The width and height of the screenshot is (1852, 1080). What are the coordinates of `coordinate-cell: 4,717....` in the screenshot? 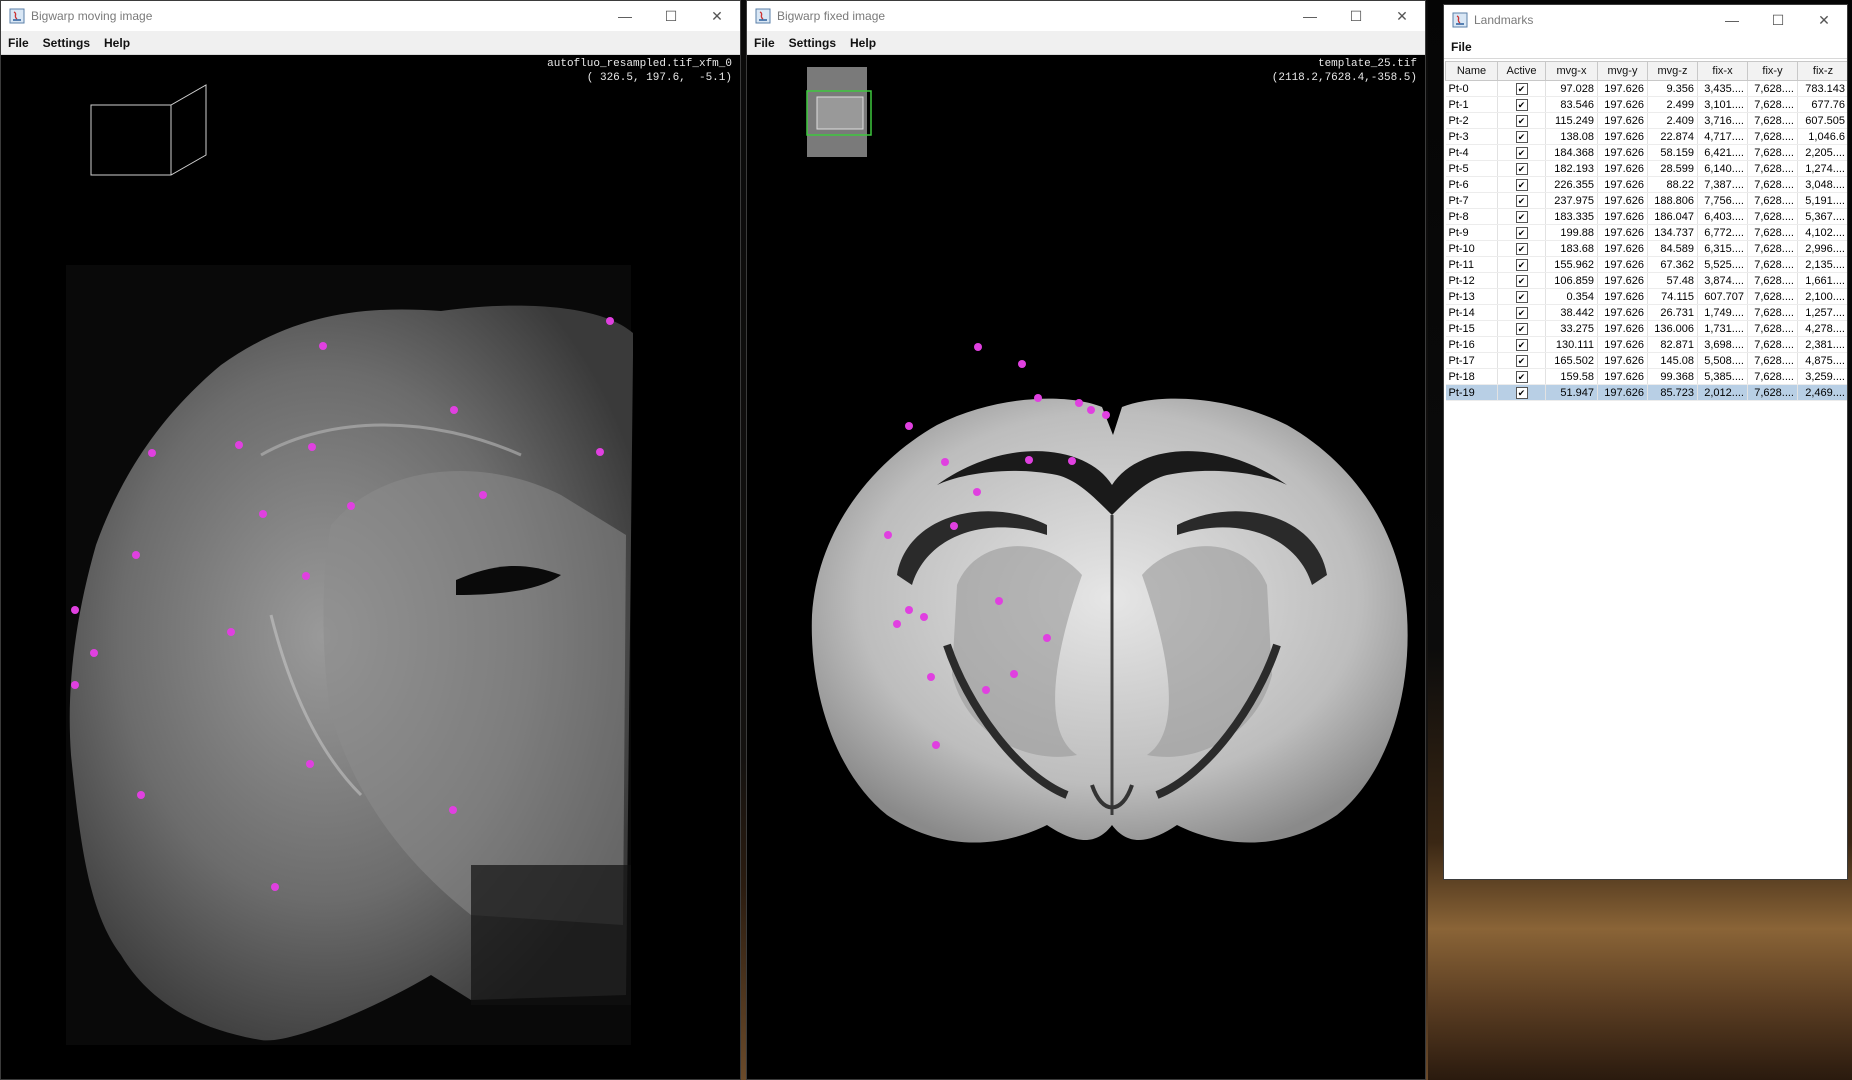 It's located at (1722, 136).